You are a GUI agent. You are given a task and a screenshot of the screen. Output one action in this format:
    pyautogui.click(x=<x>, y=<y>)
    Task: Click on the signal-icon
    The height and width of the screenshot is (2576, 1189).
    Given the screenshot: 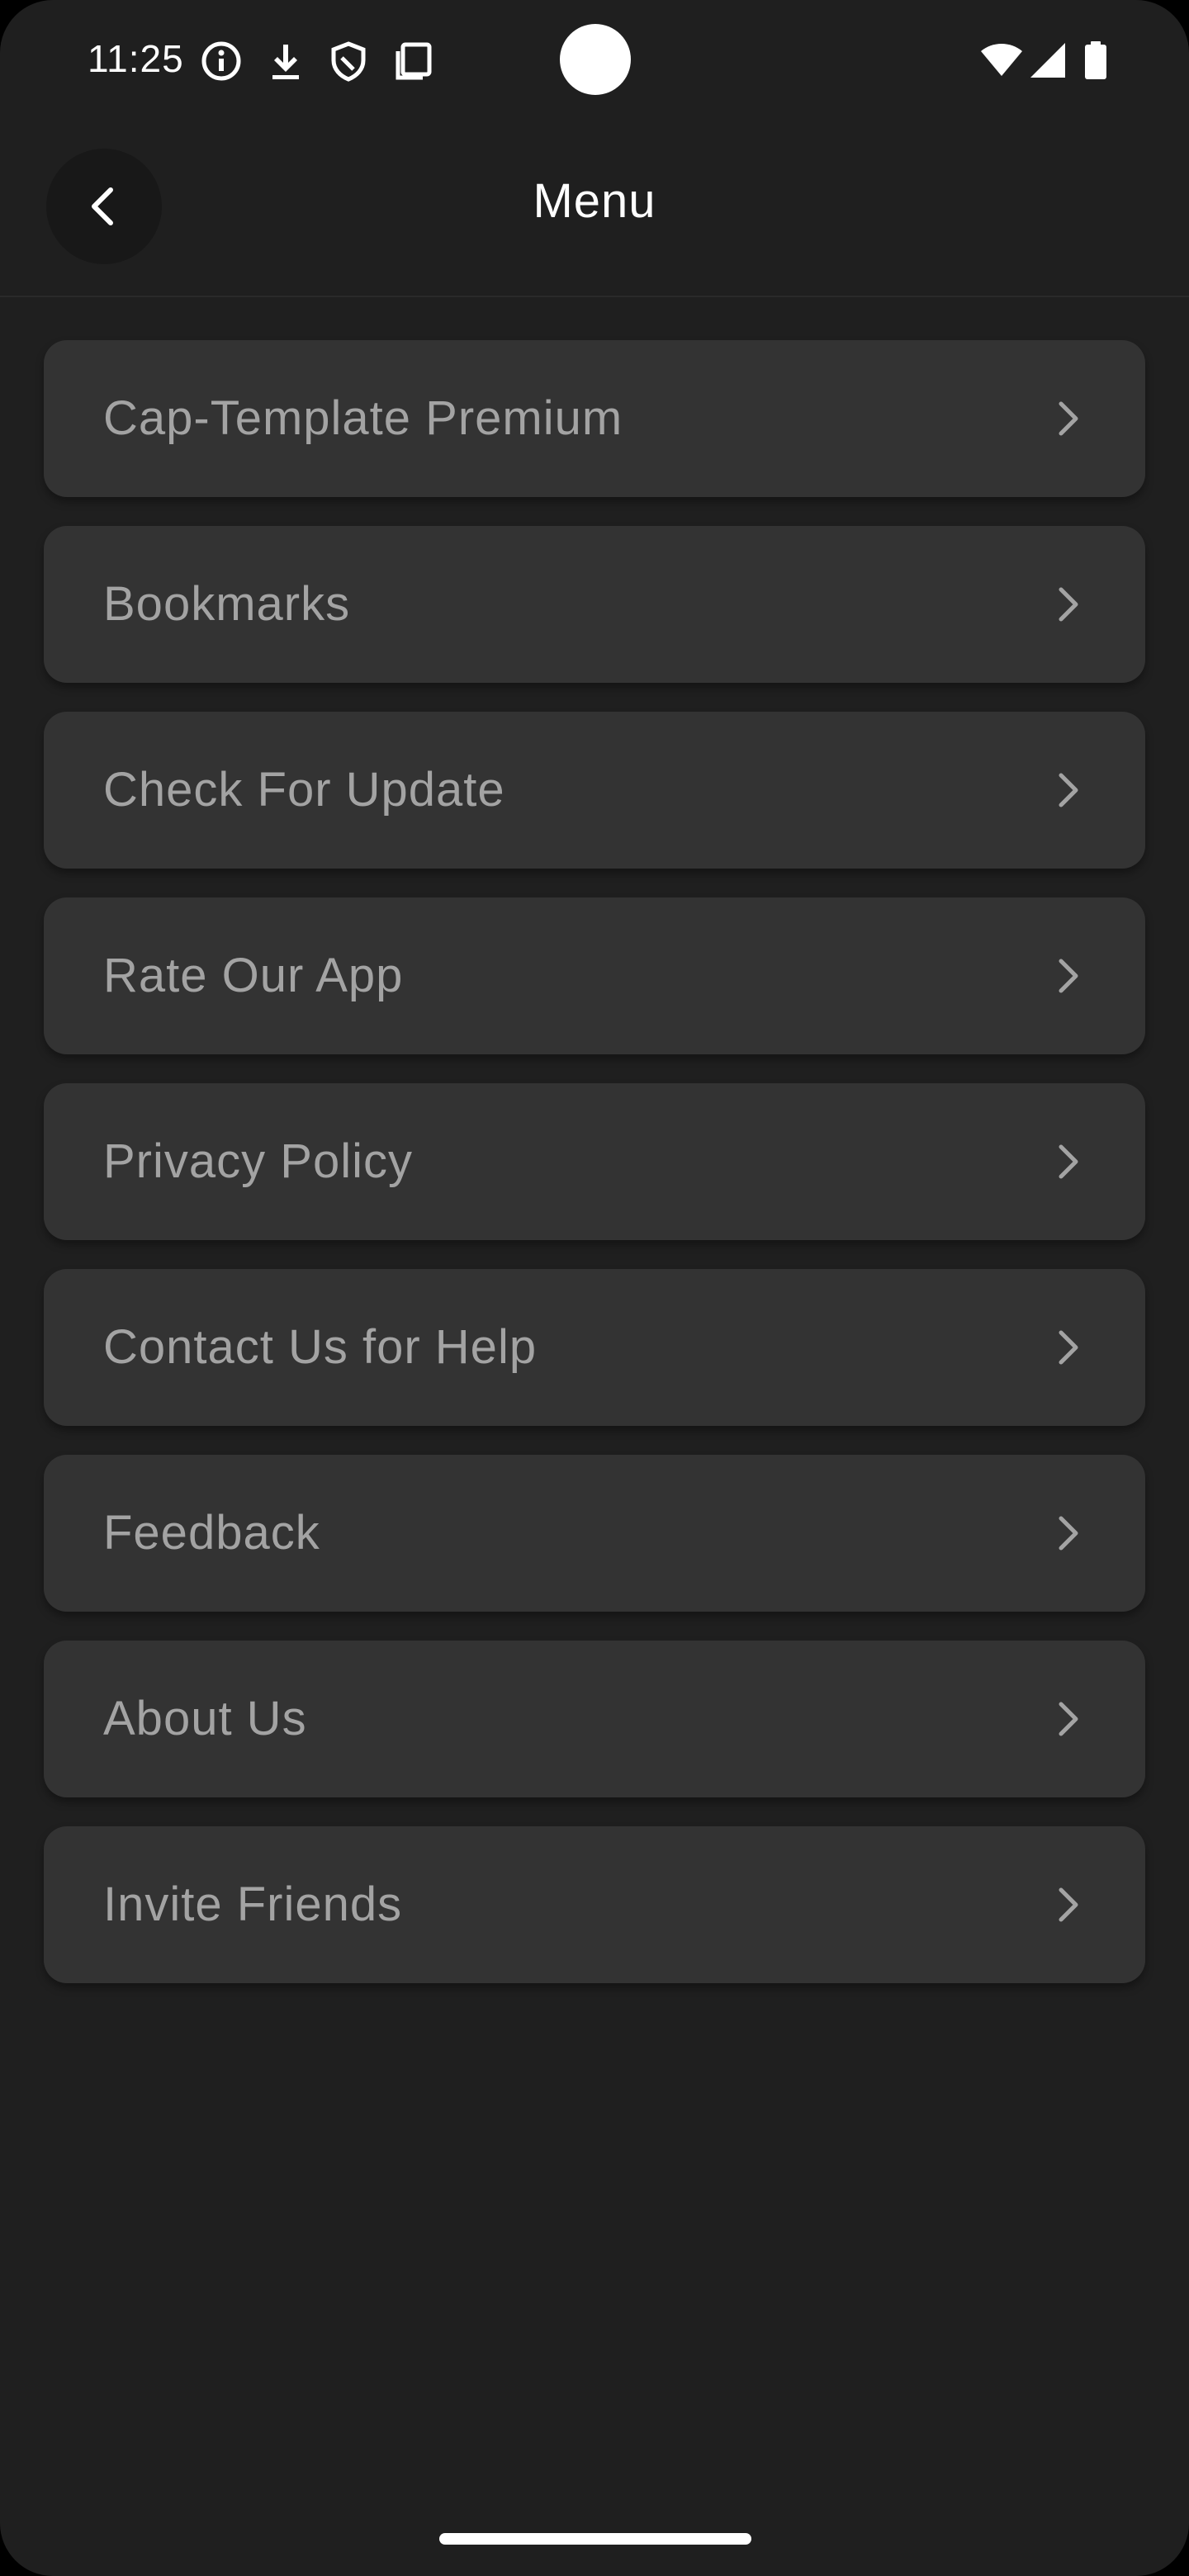 What is the action you would take?
    pyautogui.click(x=1047, y=60)
    